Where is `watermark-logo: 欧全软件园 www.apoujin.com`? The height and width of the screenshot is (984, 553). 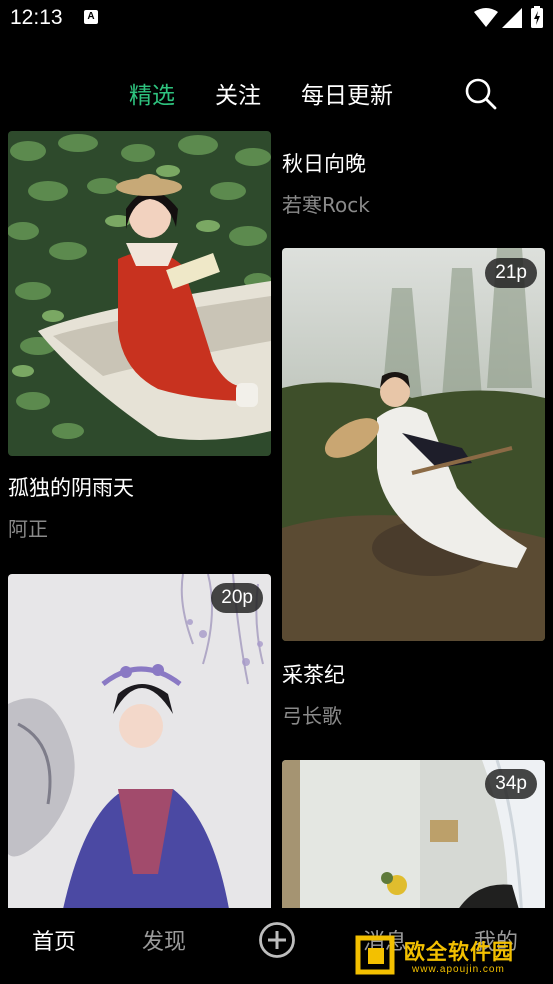
watermark-logo: 欧全软件园 www.apoujin.com is located at coordinates (450, 956).